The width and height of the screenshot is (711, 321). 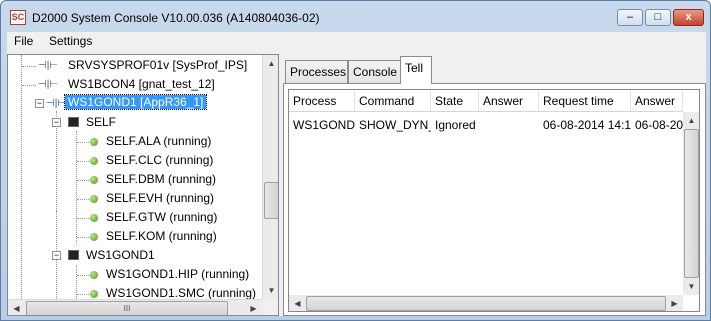 What do you see at coordinates (688, 17) in the screenshot?
I see `close-button: x` at bounding box center [688, 17].